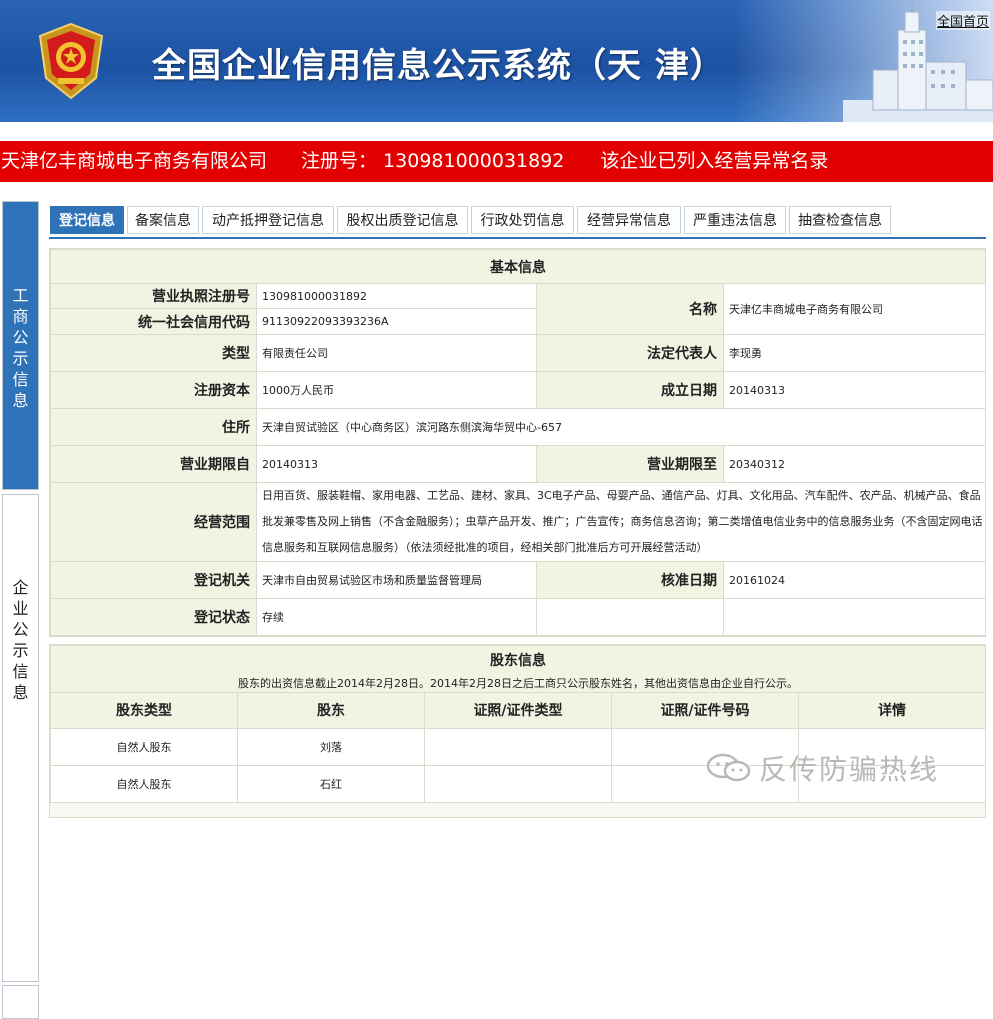  Describe the element at coordinates (331, 710) in the screenshot. I see `column-header-holder: 股东` at that location.